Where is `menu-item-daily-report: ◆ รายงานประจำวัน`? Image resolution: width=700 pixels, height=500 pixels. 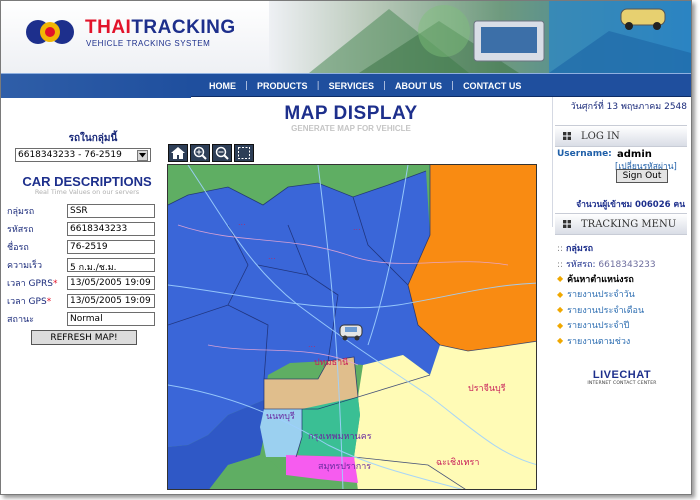 menu-item-daily-report: ◆ รายงานประจำวัน is located at coordinates (600, 295).